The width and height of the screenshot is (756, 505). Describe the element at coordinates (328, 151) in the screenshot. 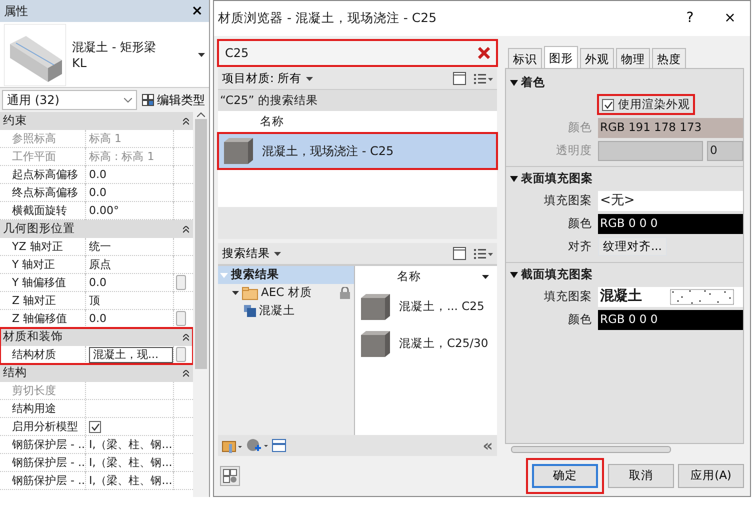

I see `result-name: 混凝土，现场浇注 - C25` at that location.